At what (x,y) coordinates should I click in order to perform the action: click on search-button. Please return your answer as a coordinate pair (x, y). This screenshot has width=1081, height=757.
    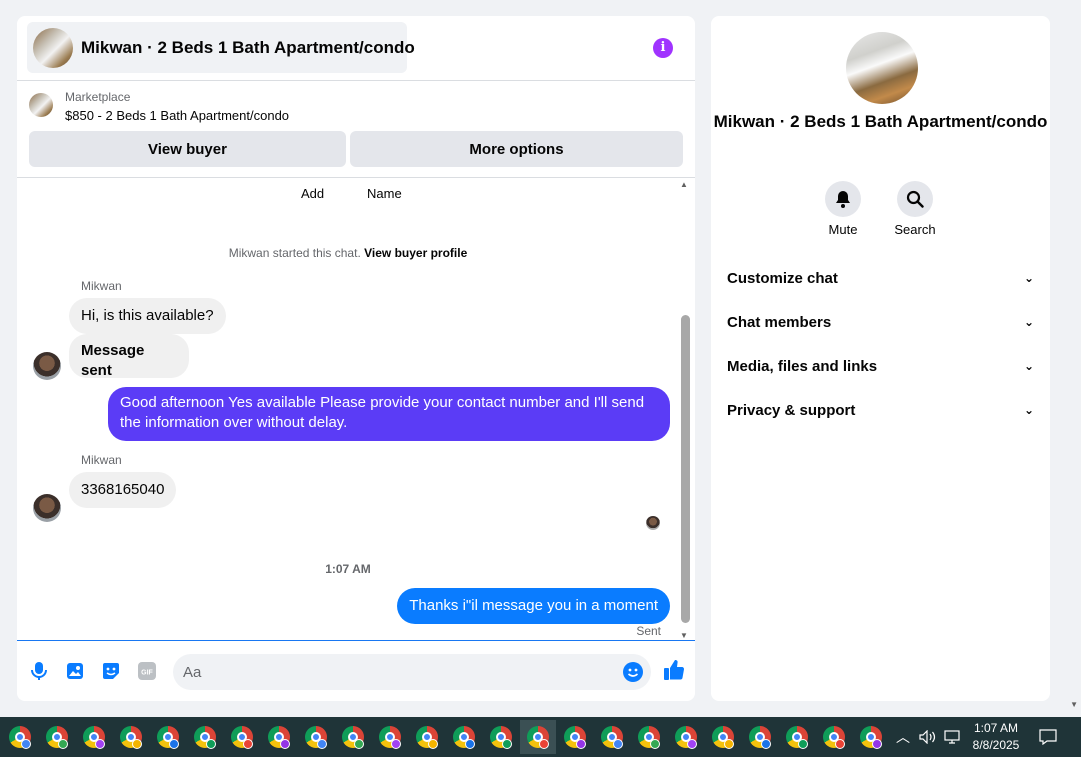
    Looking at the image, I should click on (915, 199).